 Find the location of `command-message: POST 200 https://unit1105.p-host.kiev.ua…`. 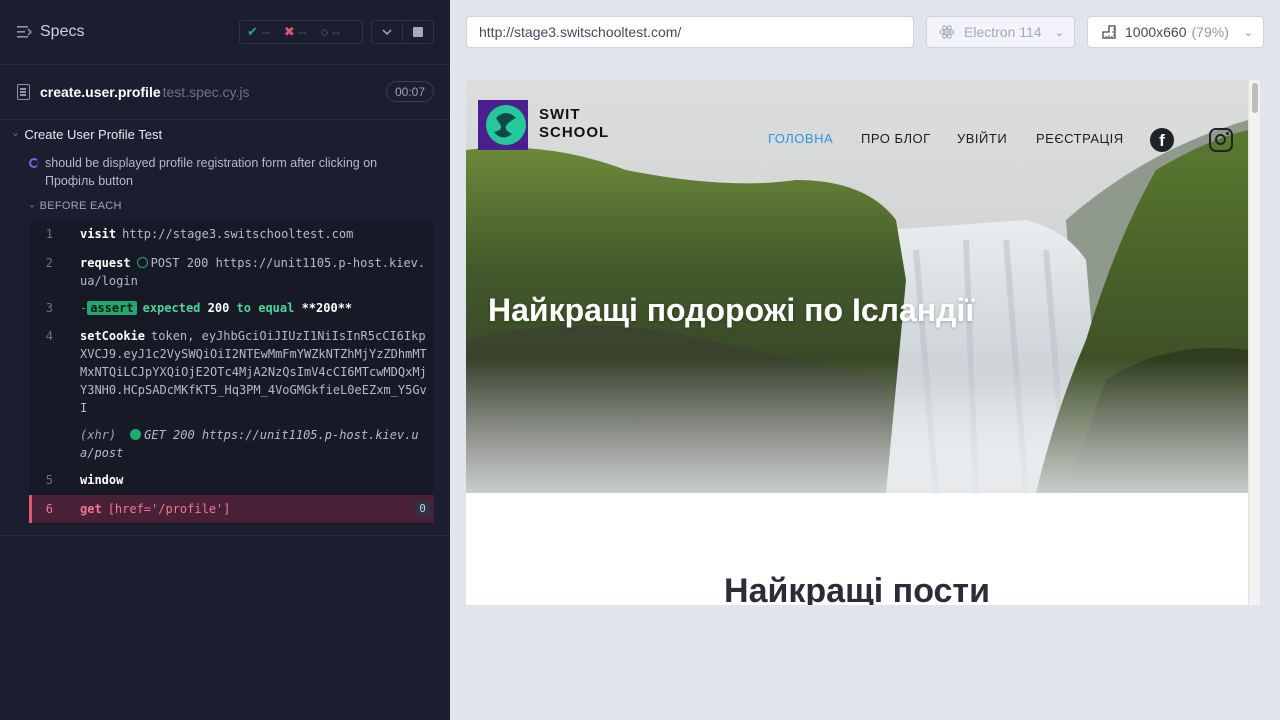

command-message: POST 200 https://unit1105.p-host.kiev.ua… is located at coordinates (253, 272).